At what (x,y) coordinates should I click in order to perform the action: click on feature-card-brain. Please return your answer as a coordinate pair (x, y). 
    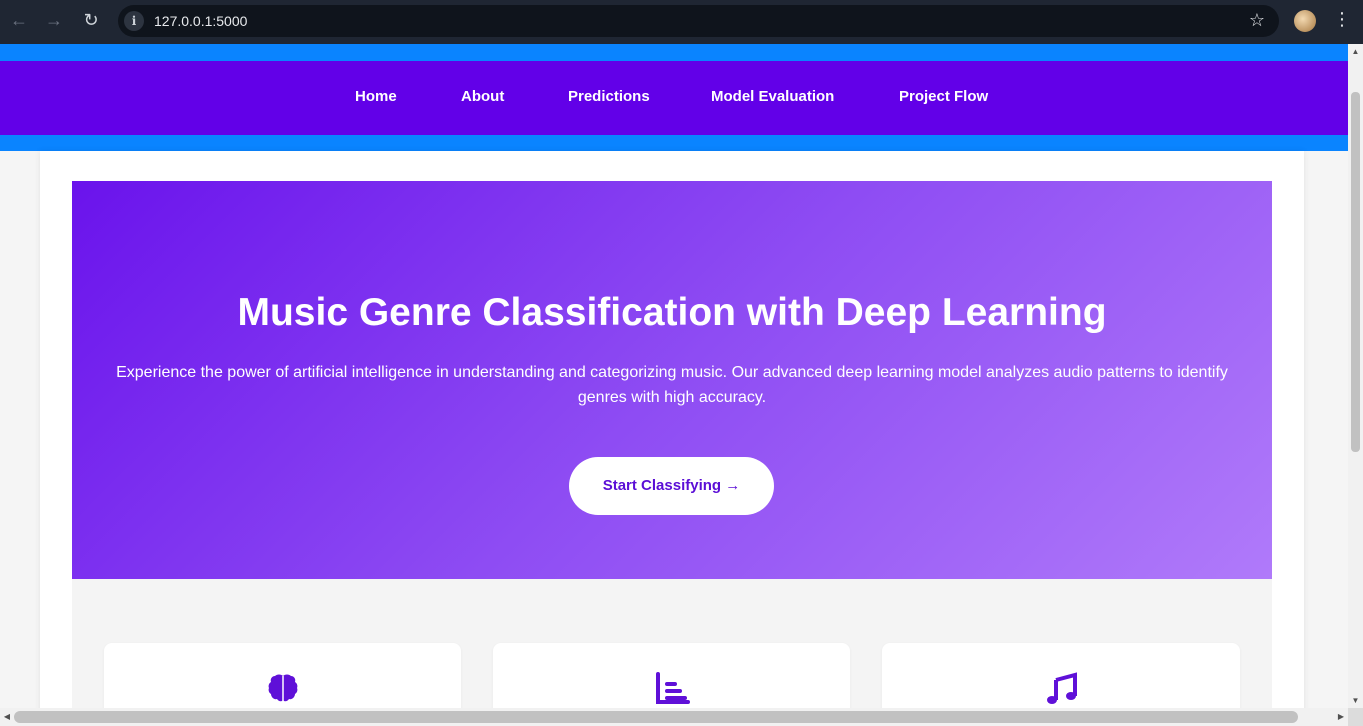
    Looking at the image, I should click on (282, 675).